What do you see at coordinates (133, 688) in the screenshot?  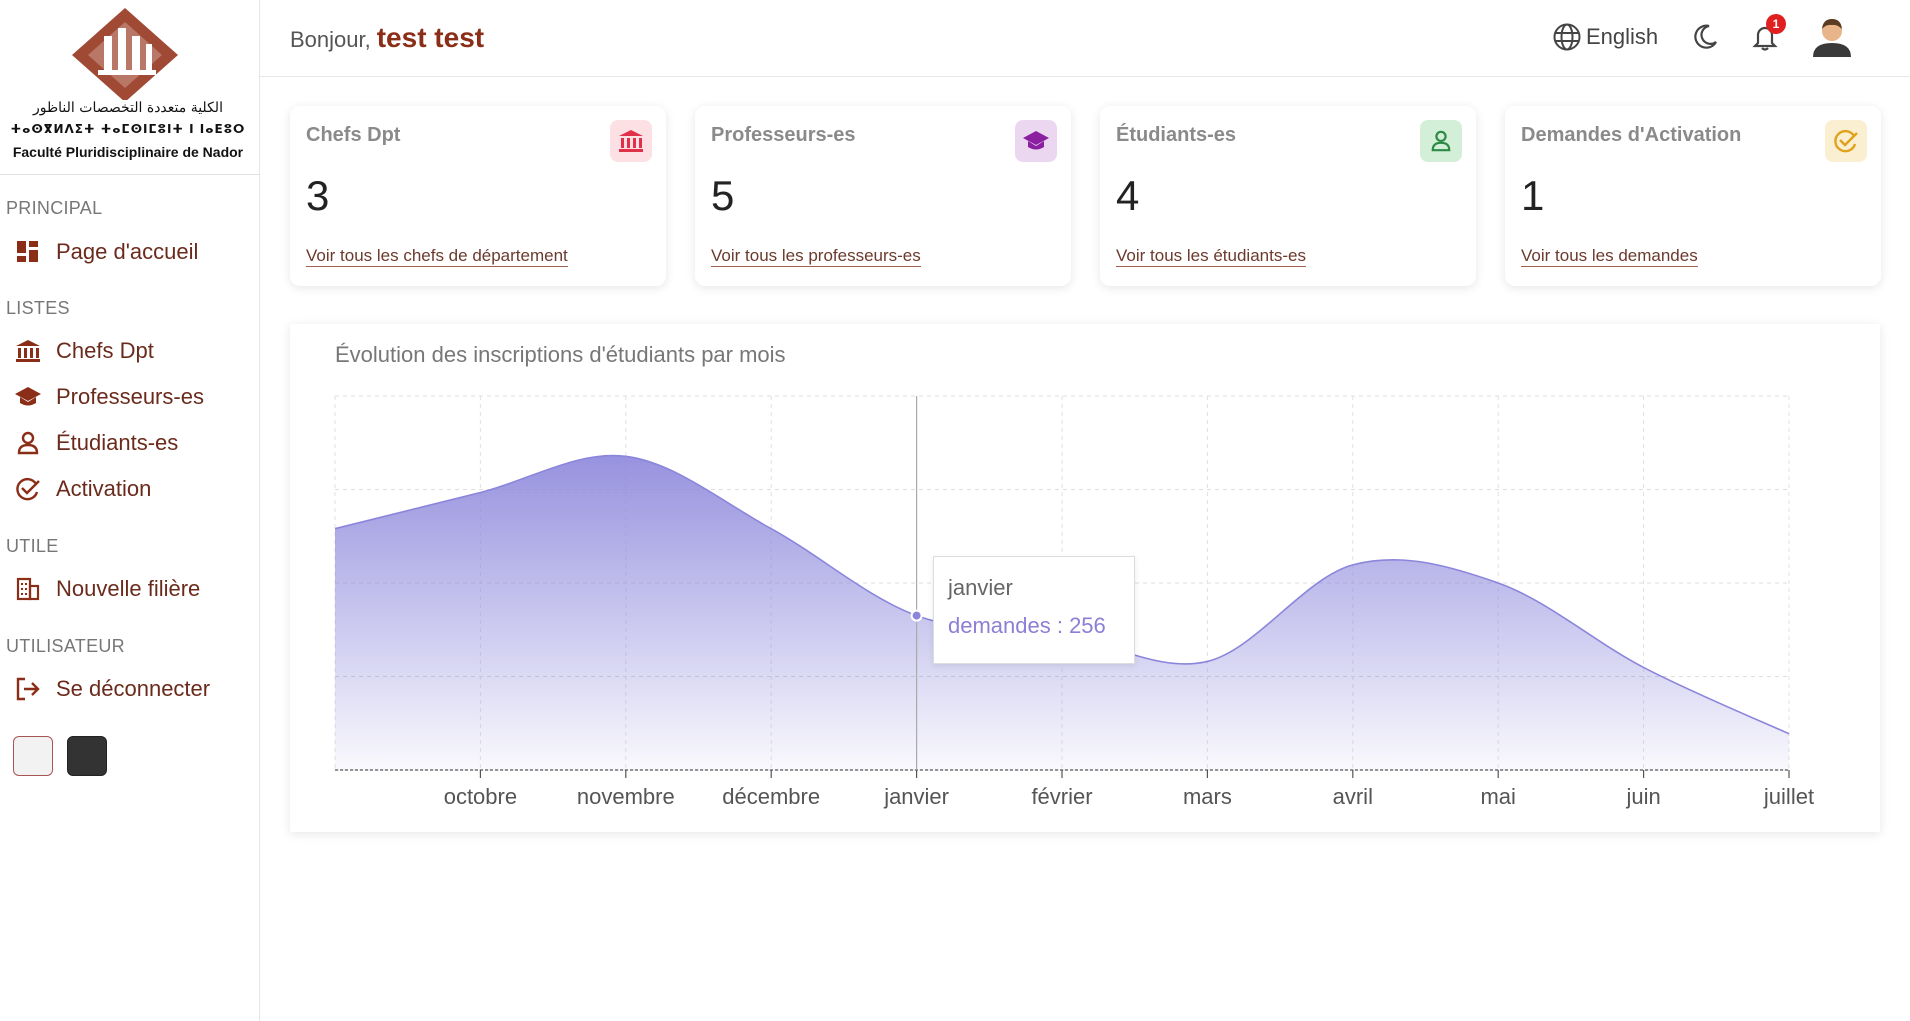 I see `sidebar-item-label: Se déconnecter` at bounding box center [133, 688].